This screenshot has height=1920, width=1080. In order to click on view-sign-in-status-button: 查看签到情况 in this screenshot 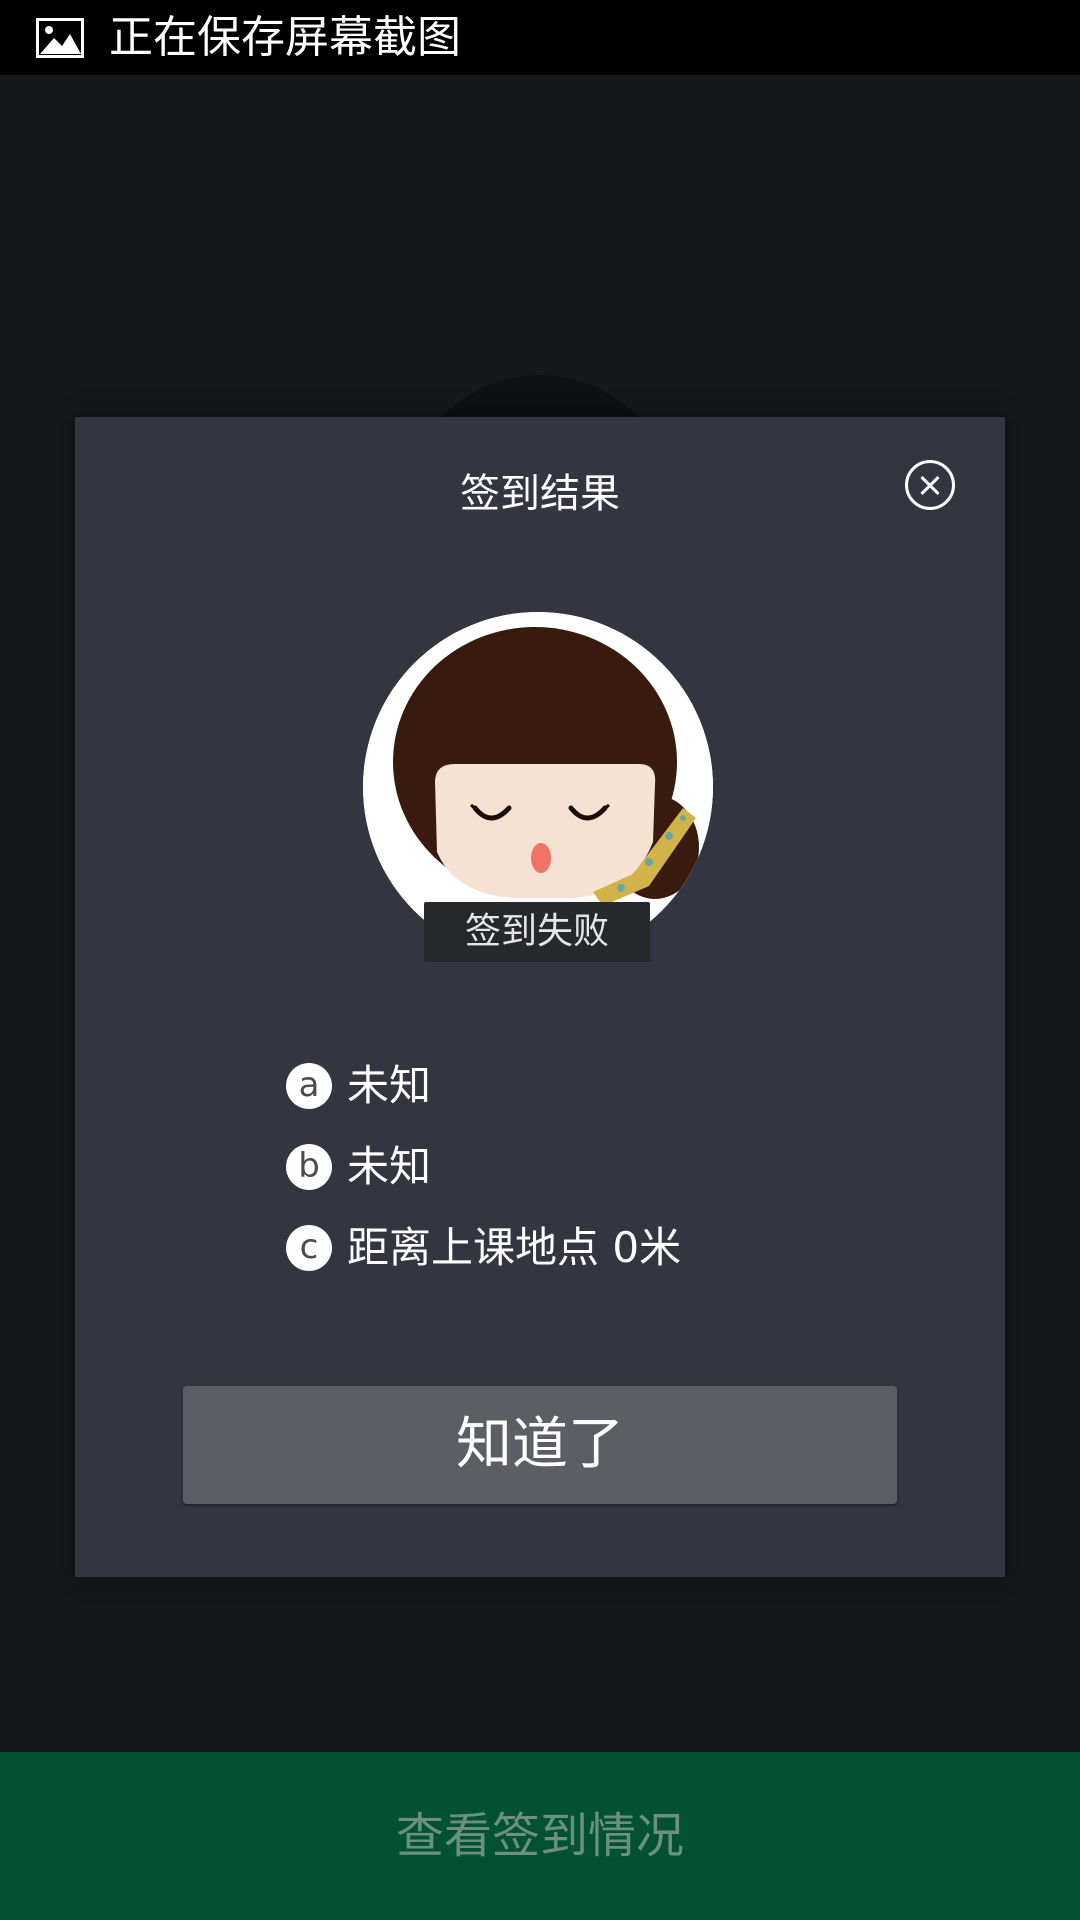, I will do `click(540, 1836)`.